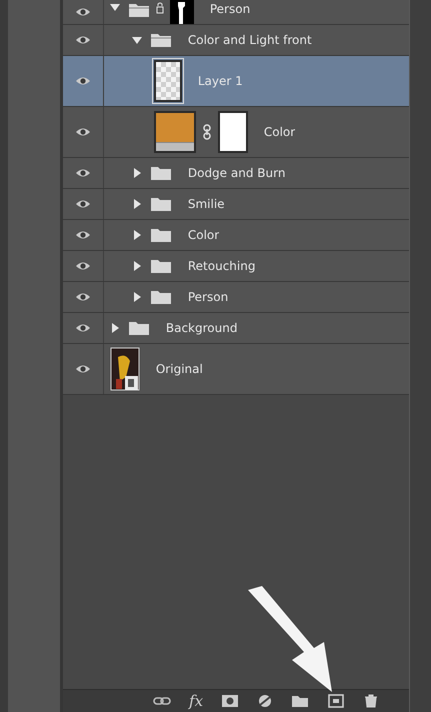 This screenshot has width=431, height=712. Describe the element at coordinates (125, 369) in the screenshot. I see `smart-object-thumbnail` at that location.